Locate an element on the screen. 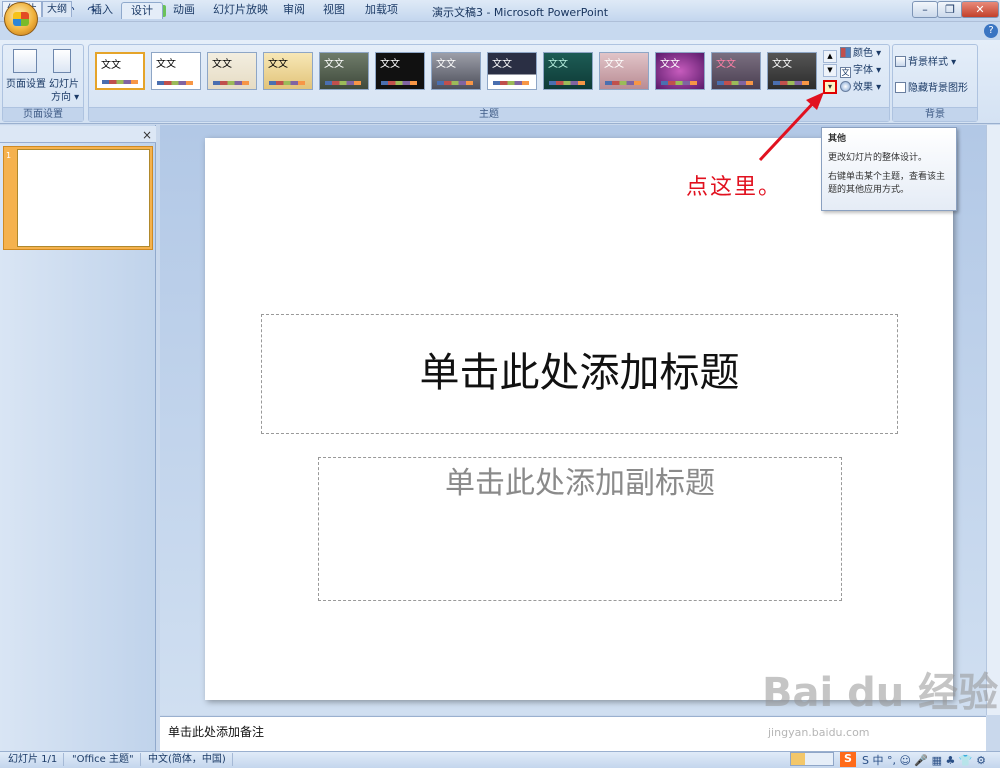  sogou-icon: S is located at coordinates (848, 759).